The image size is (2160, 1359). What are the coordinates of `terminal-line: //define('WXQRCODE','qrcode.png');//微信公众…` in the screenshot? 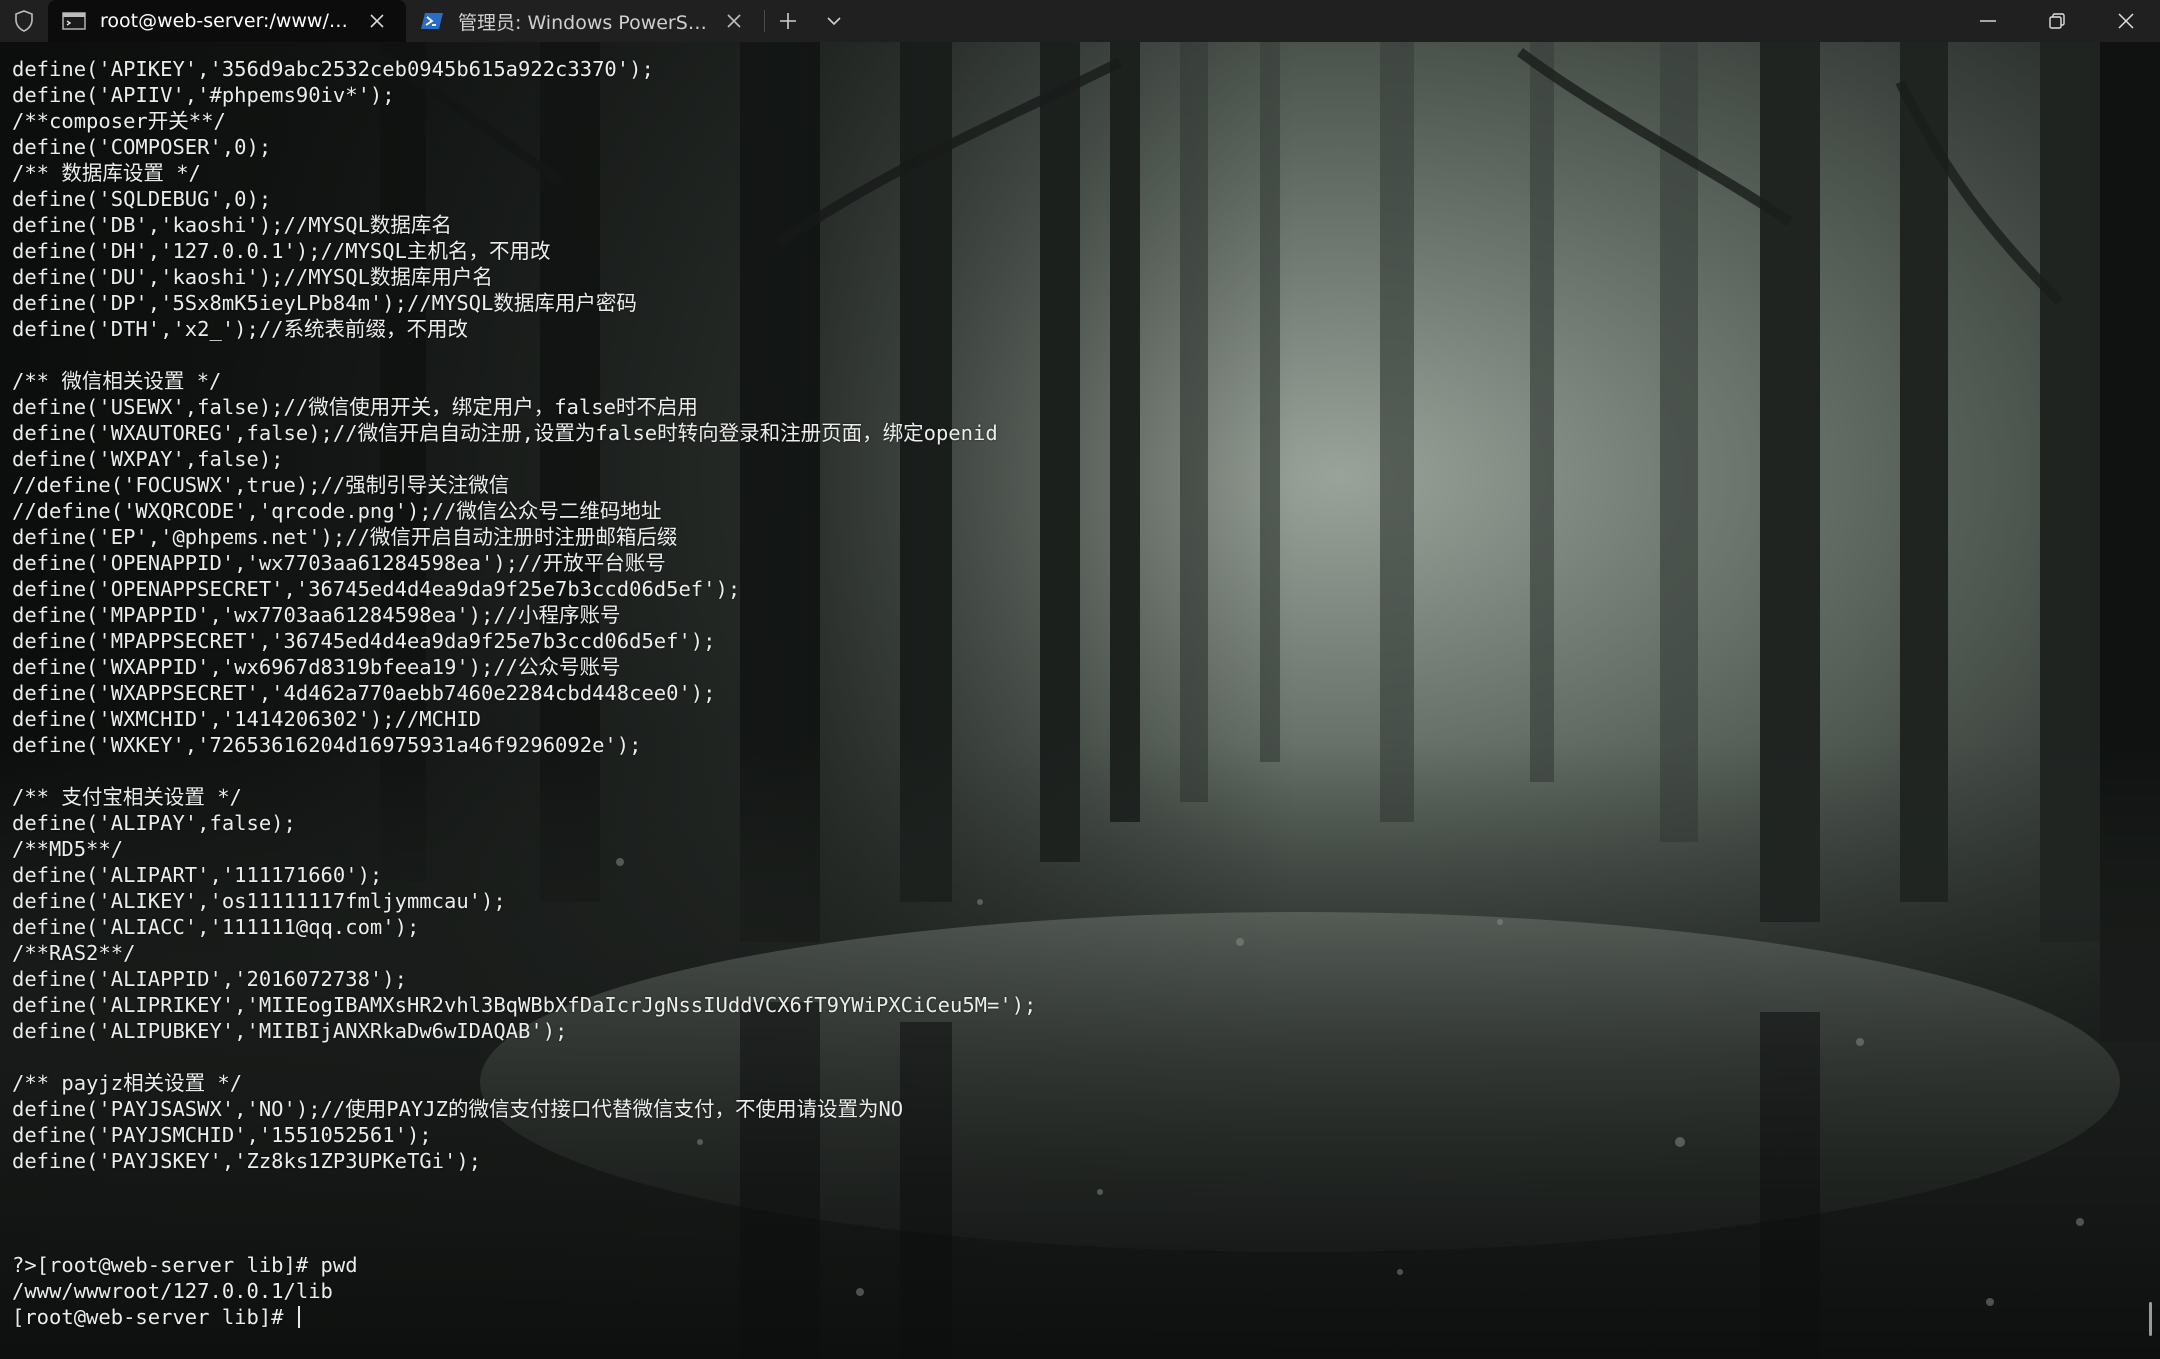 It's located at (337, 511).